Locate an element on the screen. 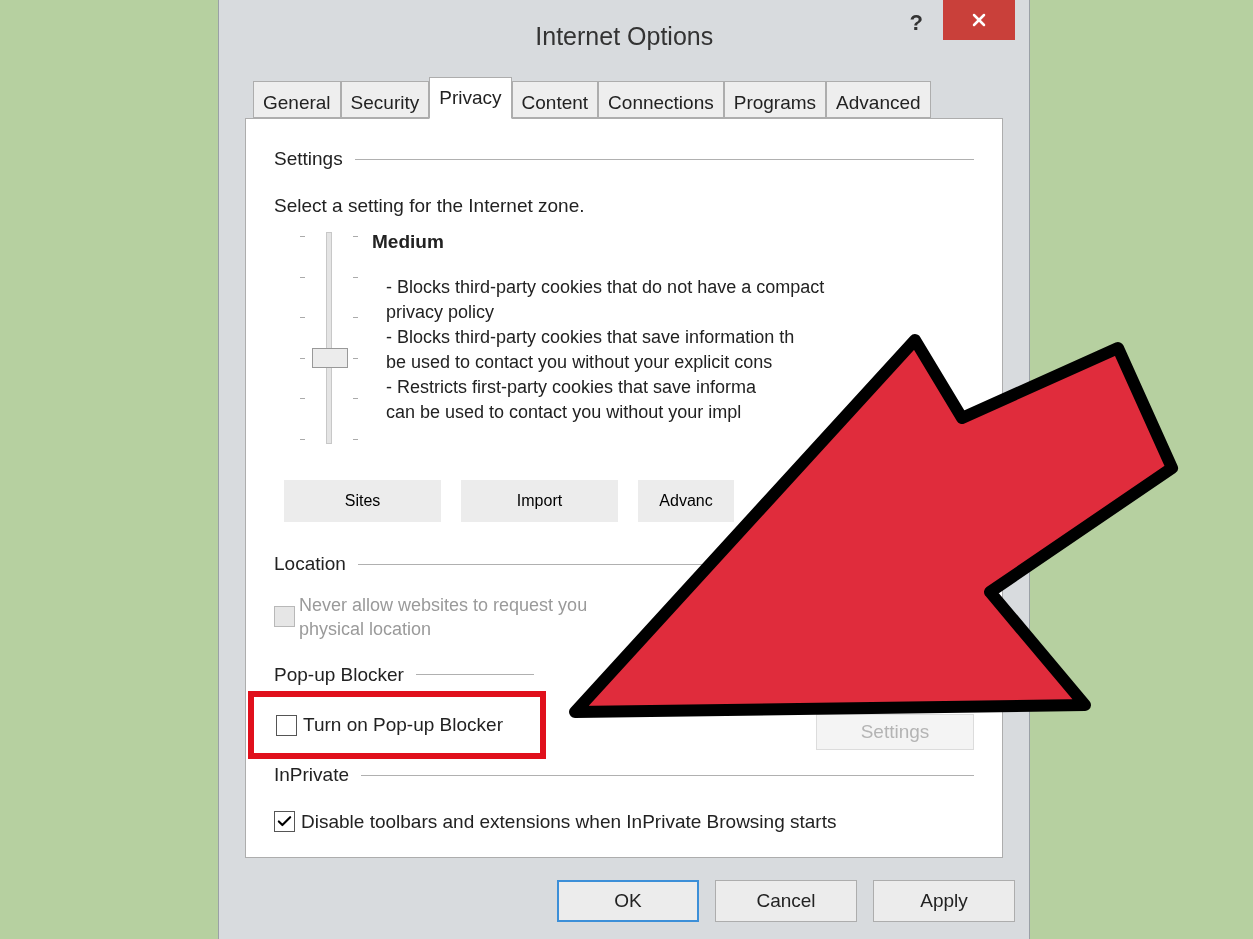  checkbox-label: physical location is located at coordinates (366, 629).